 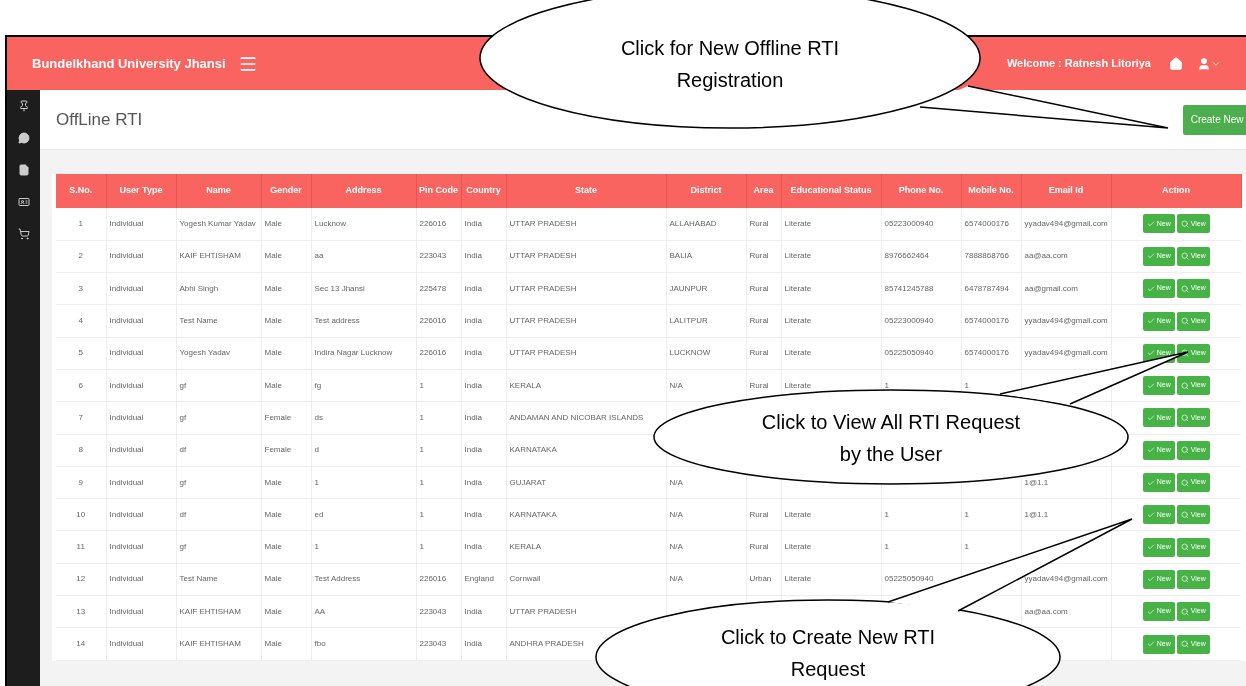 I want to click on table-cell: 5, so click(x=80, y=353).